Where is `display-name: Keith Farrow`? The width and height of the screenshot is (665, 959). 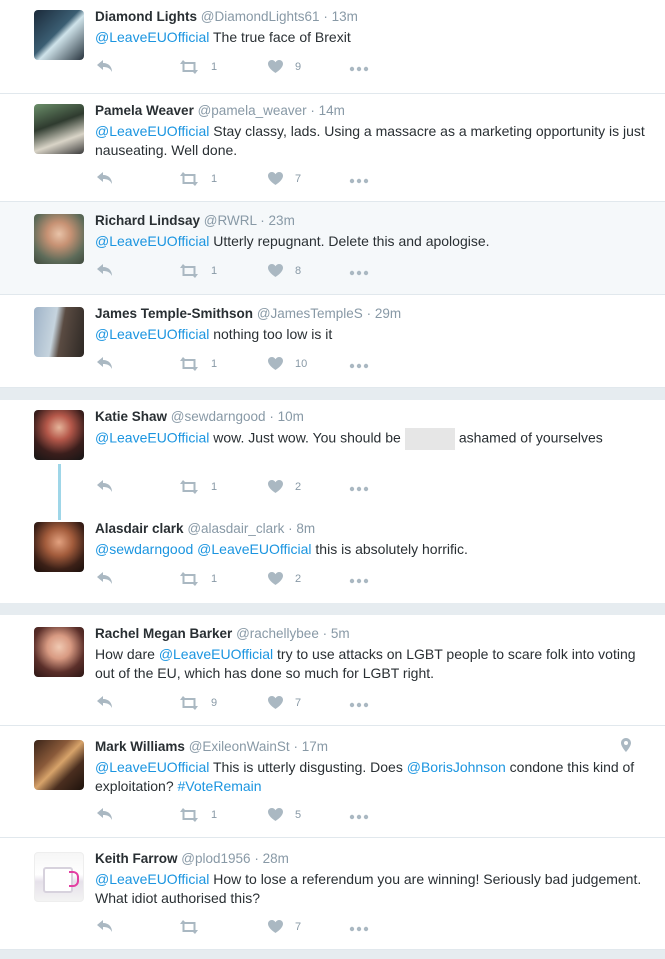
display-name: Keith Farrow is located at coordinates (136, 858).